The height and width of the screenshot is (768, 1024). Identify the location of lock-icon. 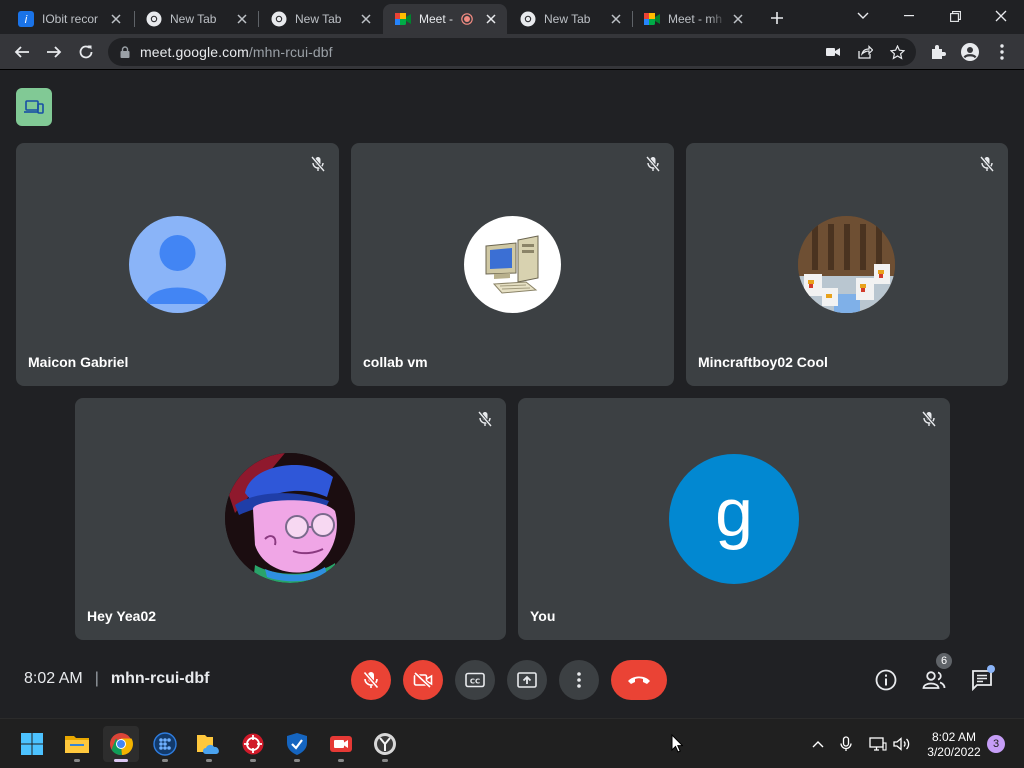
(125, 52).